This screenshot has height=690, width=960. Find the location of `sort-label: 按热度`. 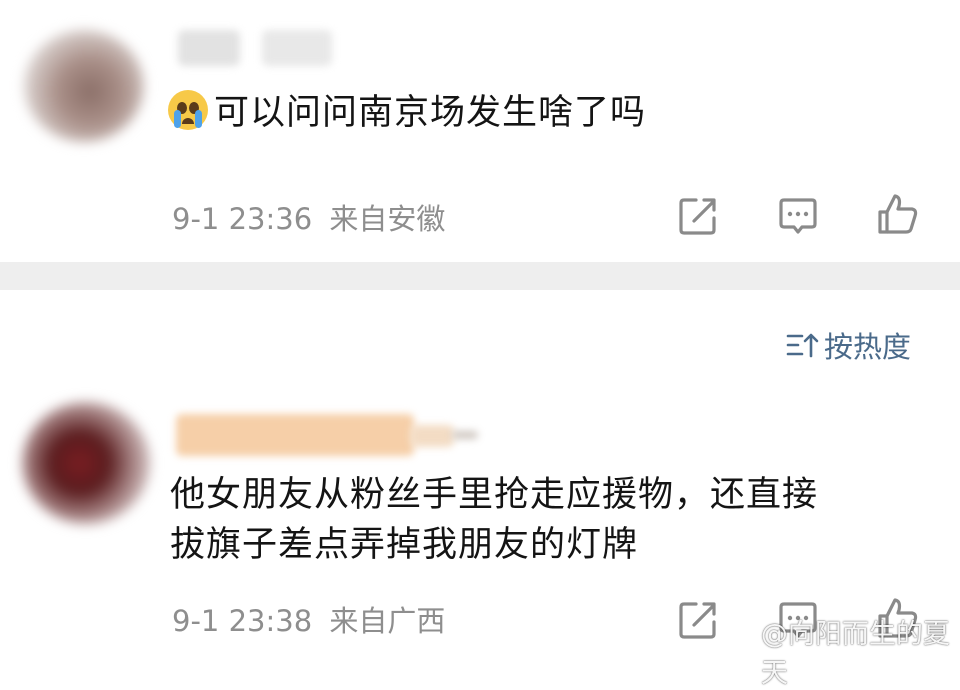

sort-label: 按热度 is located at coordinates (868, 347).